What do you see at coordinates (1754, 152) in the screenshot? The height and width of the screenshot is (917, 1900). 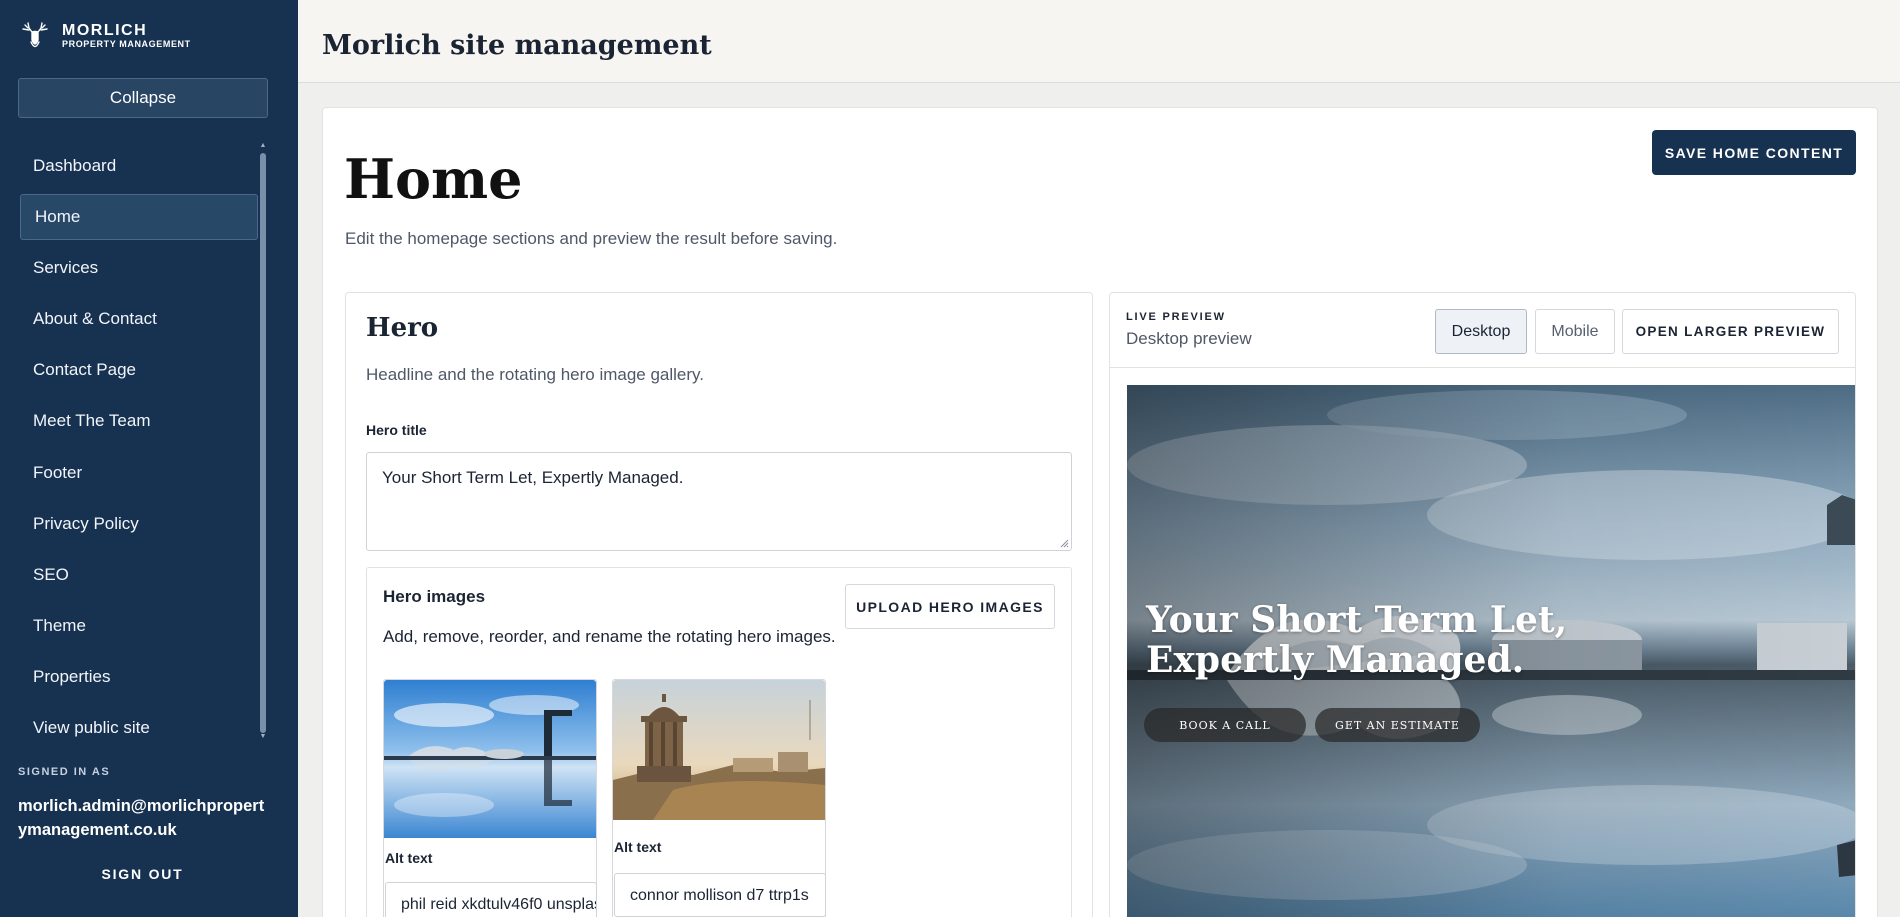 I see `save-home-content-button: SAVE HOME CONTENT` at bounding box center [1754, 152].